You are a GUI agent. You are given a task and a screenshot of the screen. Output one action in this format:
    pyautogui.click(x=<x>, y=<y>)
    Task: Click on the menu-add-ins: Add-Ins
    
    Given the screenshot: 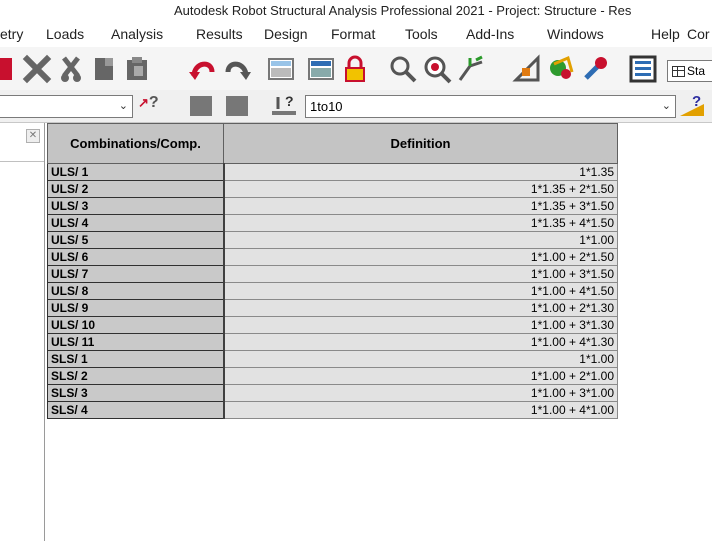 What is the action you would take?
    pyautogui.click(x=490, y=34)
    